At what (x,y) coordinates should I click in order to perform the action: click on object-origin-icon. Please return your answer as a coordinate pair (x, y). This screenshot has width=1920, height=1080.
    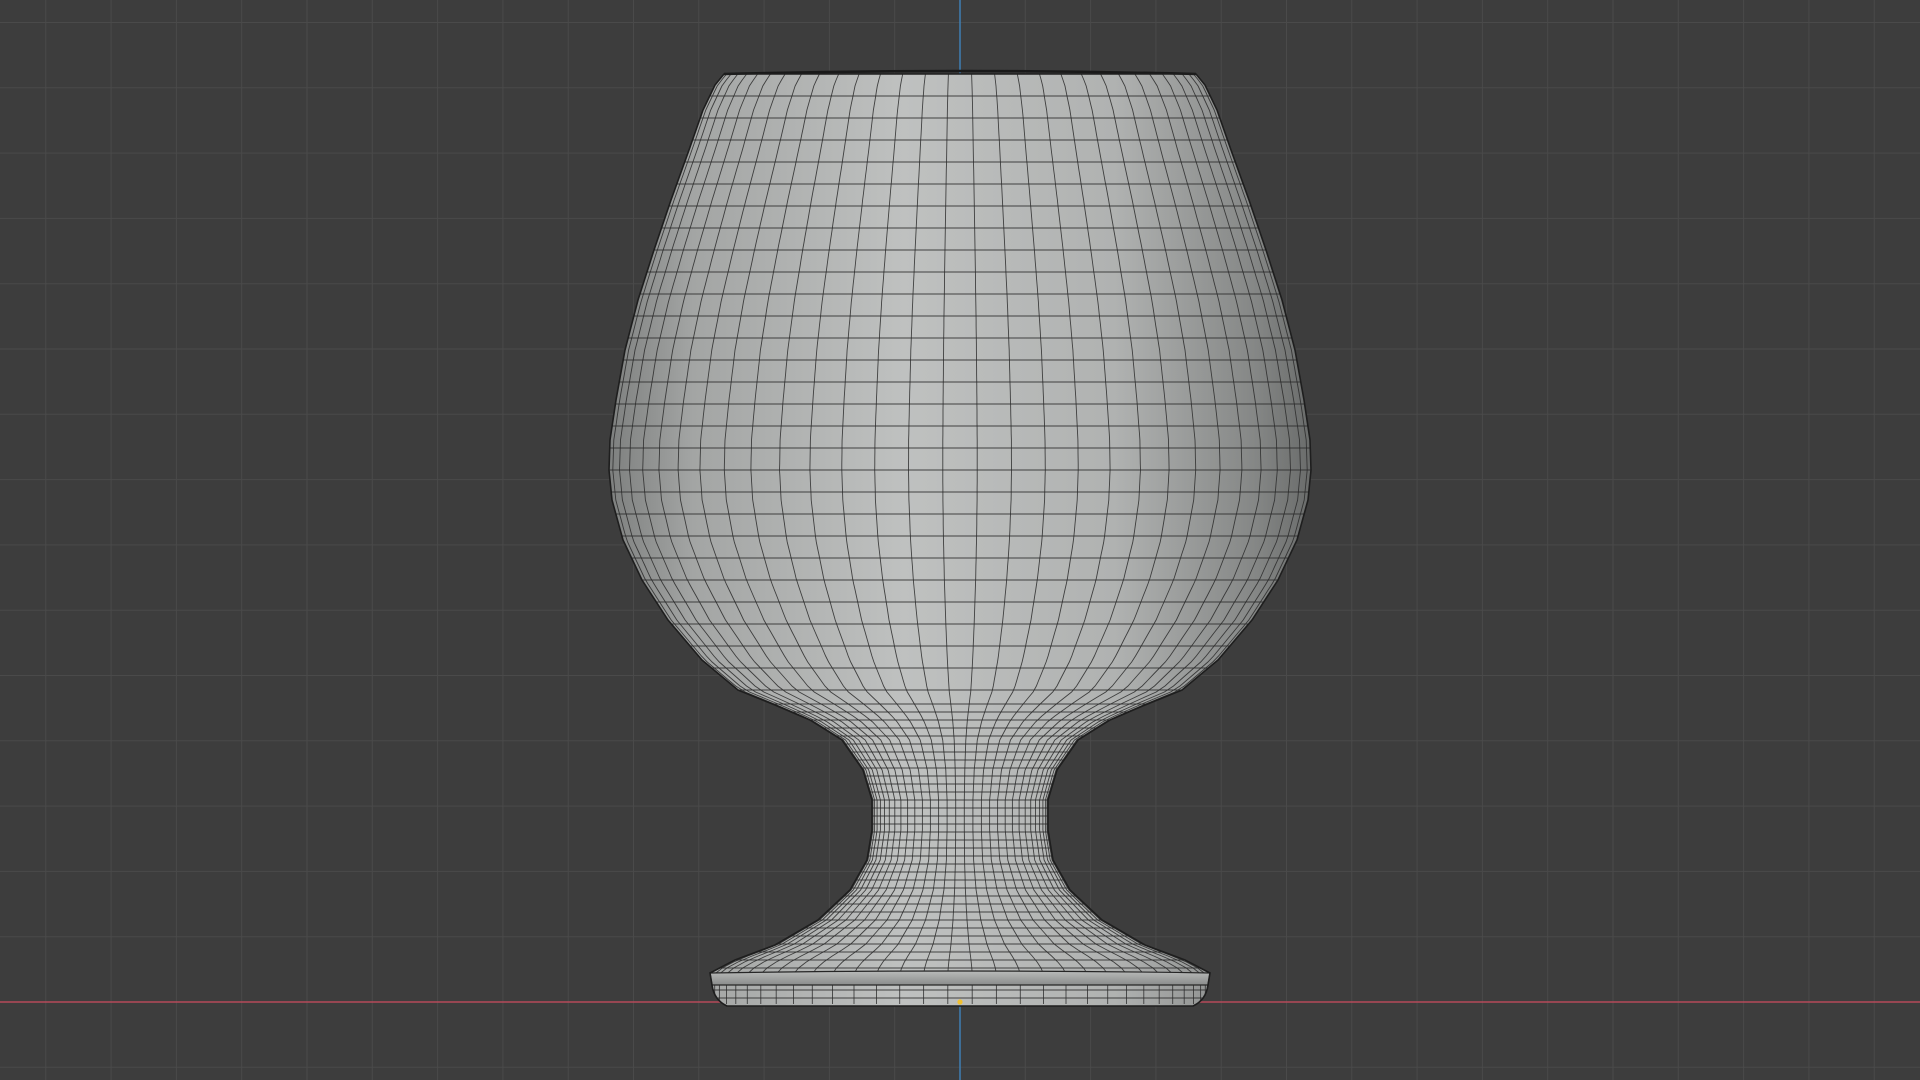
    Looking at the image, I should click on (960, 1002).